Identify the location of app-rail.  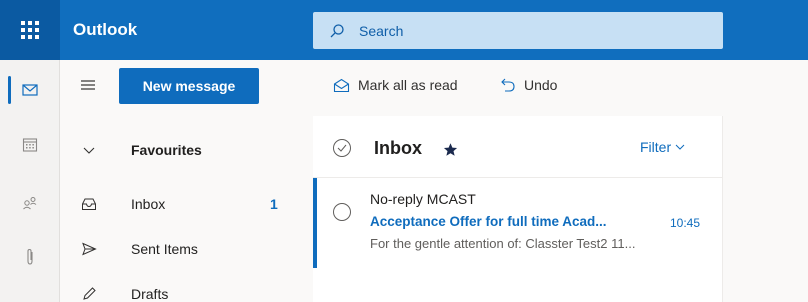
(30, 181).